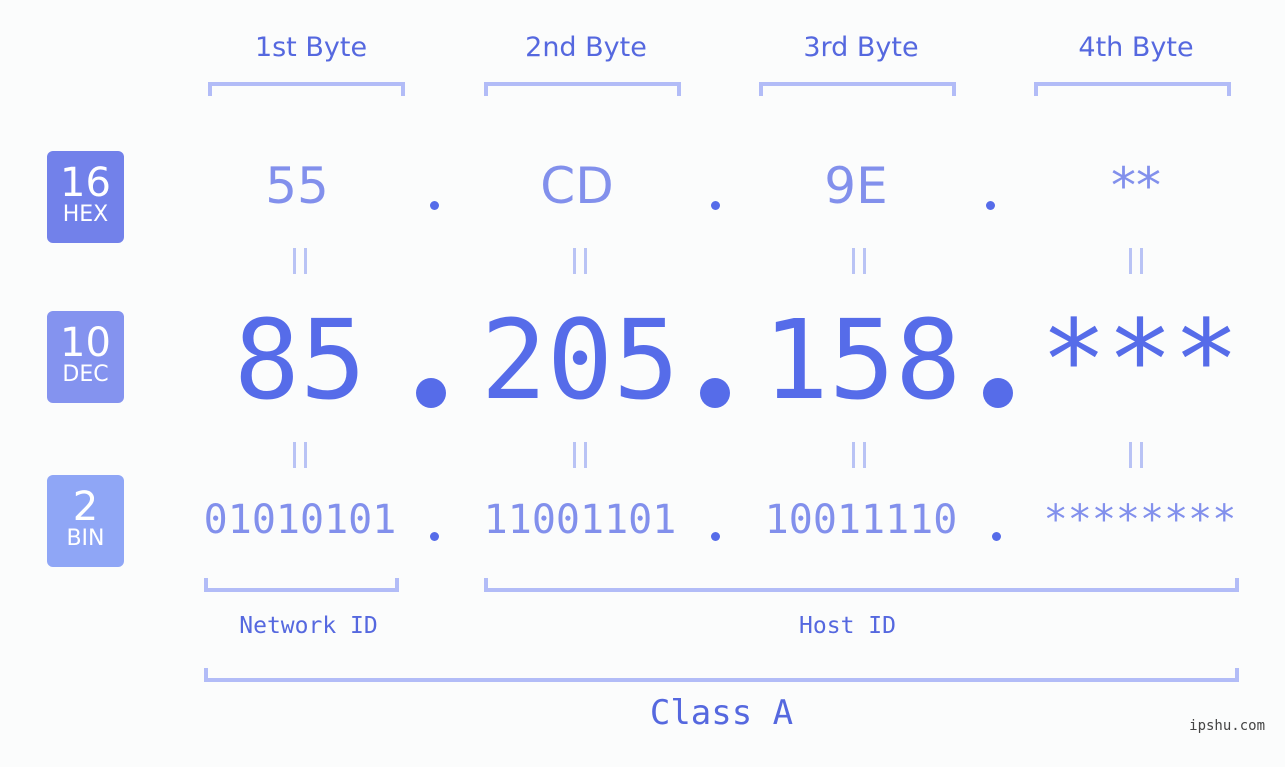 Image resolution: width=1285 pixels, height=767 pixels. Describe the element at coordinates (85, 183) in the screenshot. I see `hex-base: 16` at that location.